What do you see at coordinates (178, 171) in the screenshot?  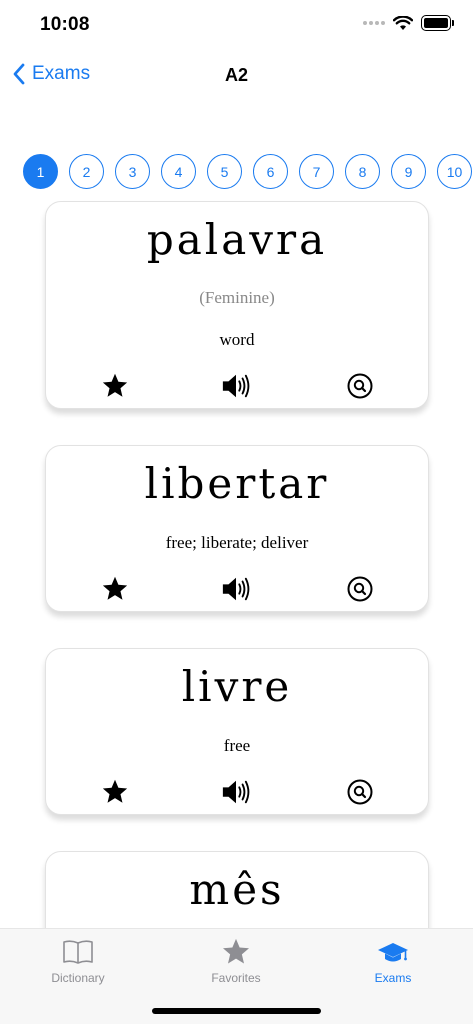 I see `page-button-4: 4` at bounding box center [178, 171].